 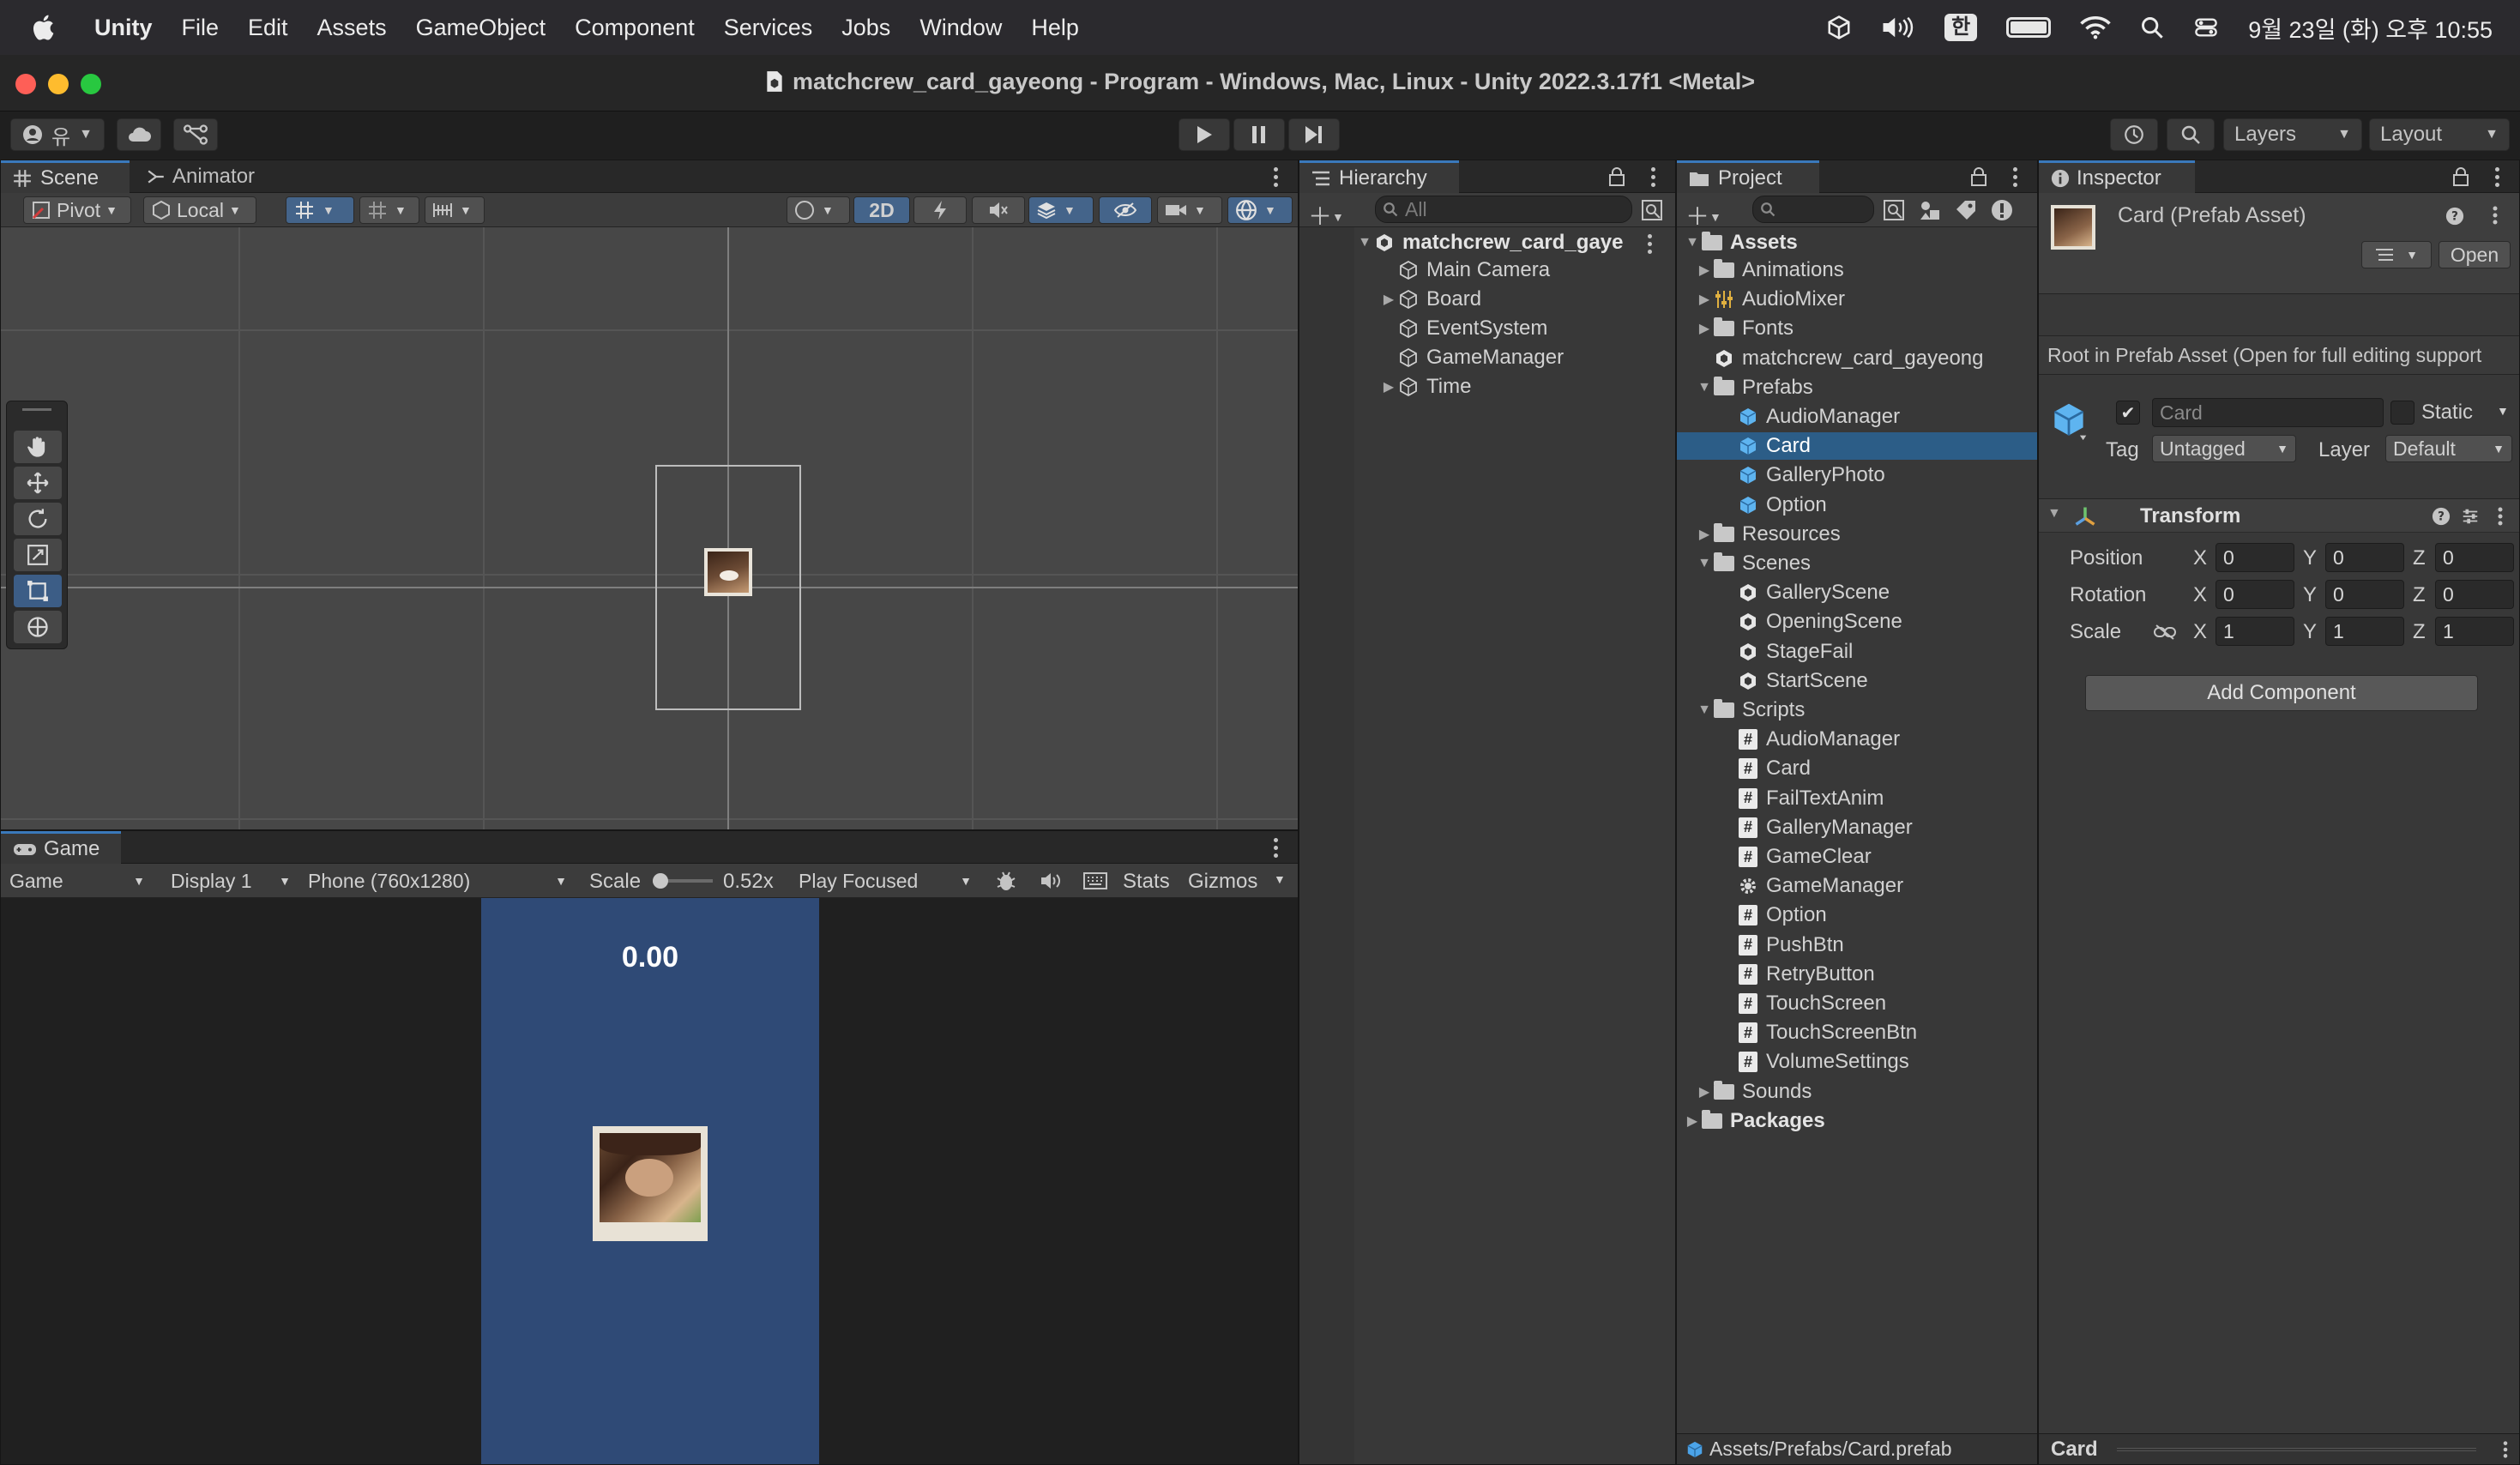 I want to click on open-prefab-button: Open, so click(x=2475, y=254).